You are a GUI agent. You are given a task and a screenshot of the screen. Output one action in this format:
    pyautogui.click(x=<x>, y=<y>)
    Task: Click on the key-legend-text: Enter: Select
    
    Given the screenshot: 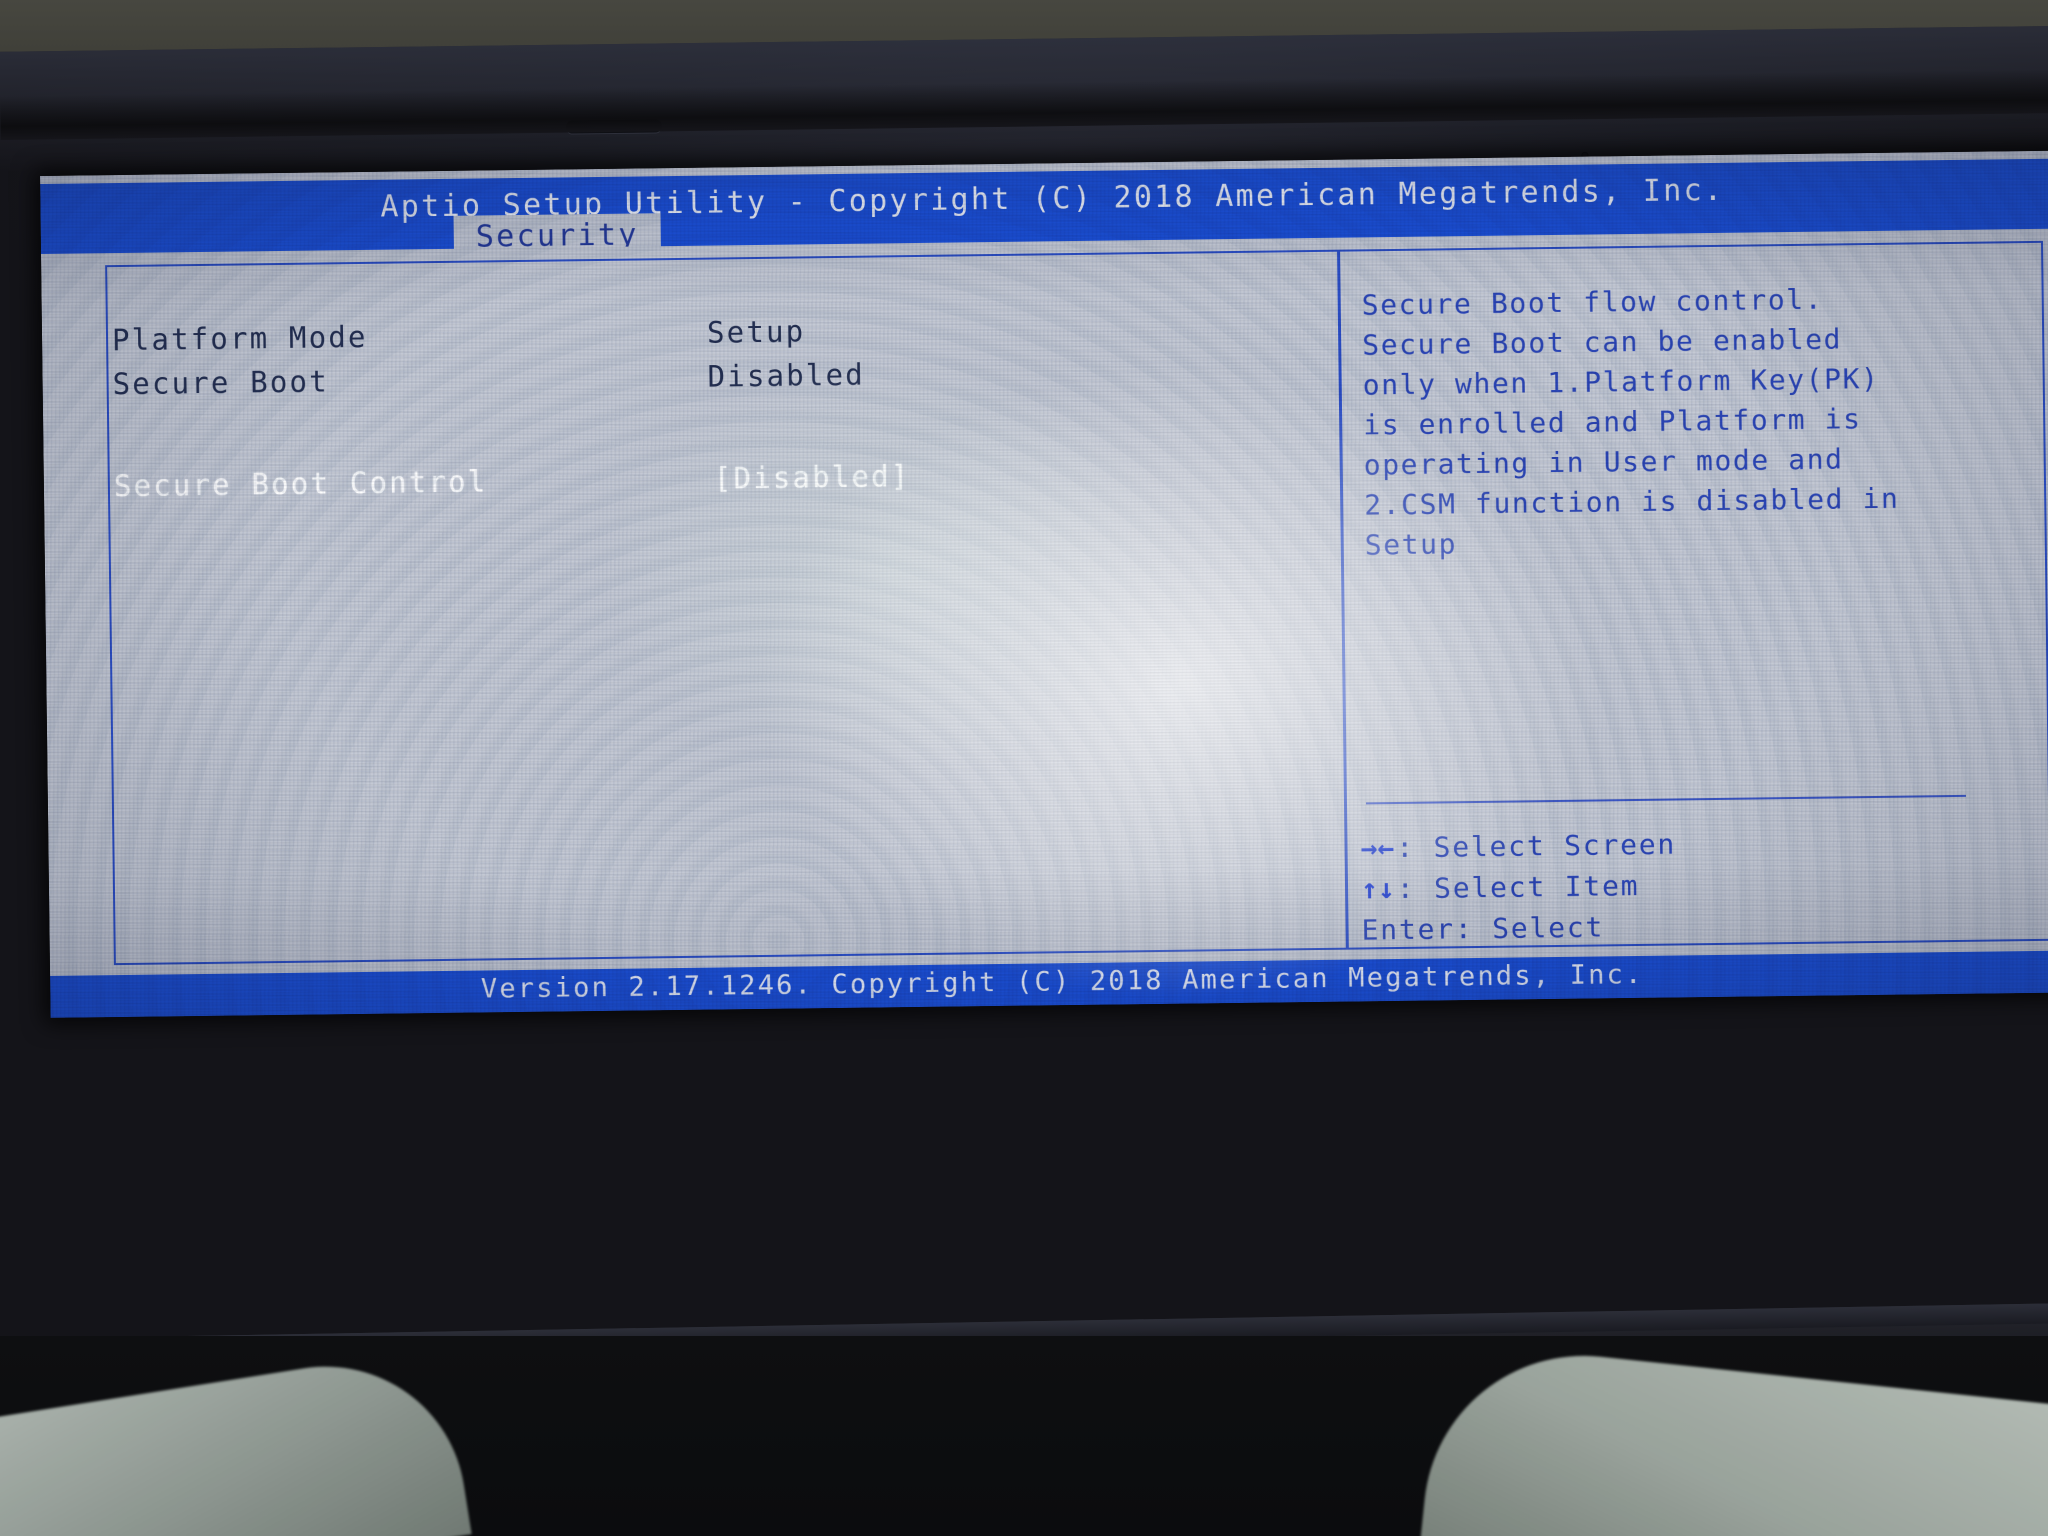 What is the action you would take?
    pyautogui.click(x=1483, y=928)
    